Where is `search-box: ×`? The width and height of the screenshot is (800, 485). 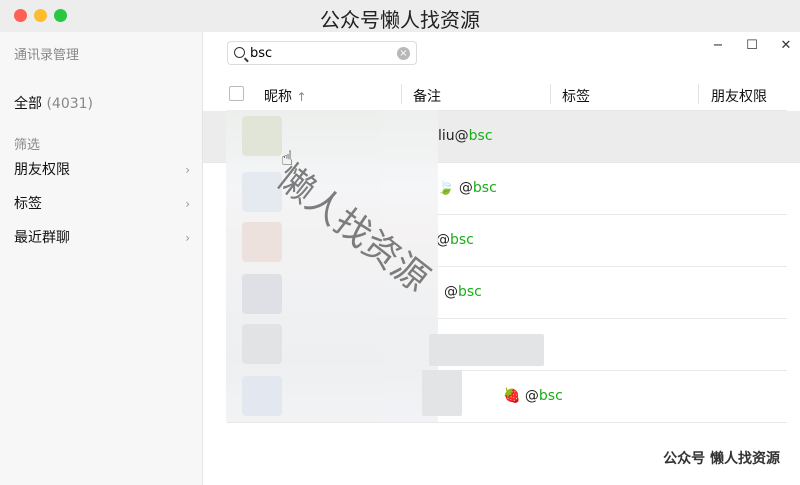
search-box: × is located at coordinates (322, 53).